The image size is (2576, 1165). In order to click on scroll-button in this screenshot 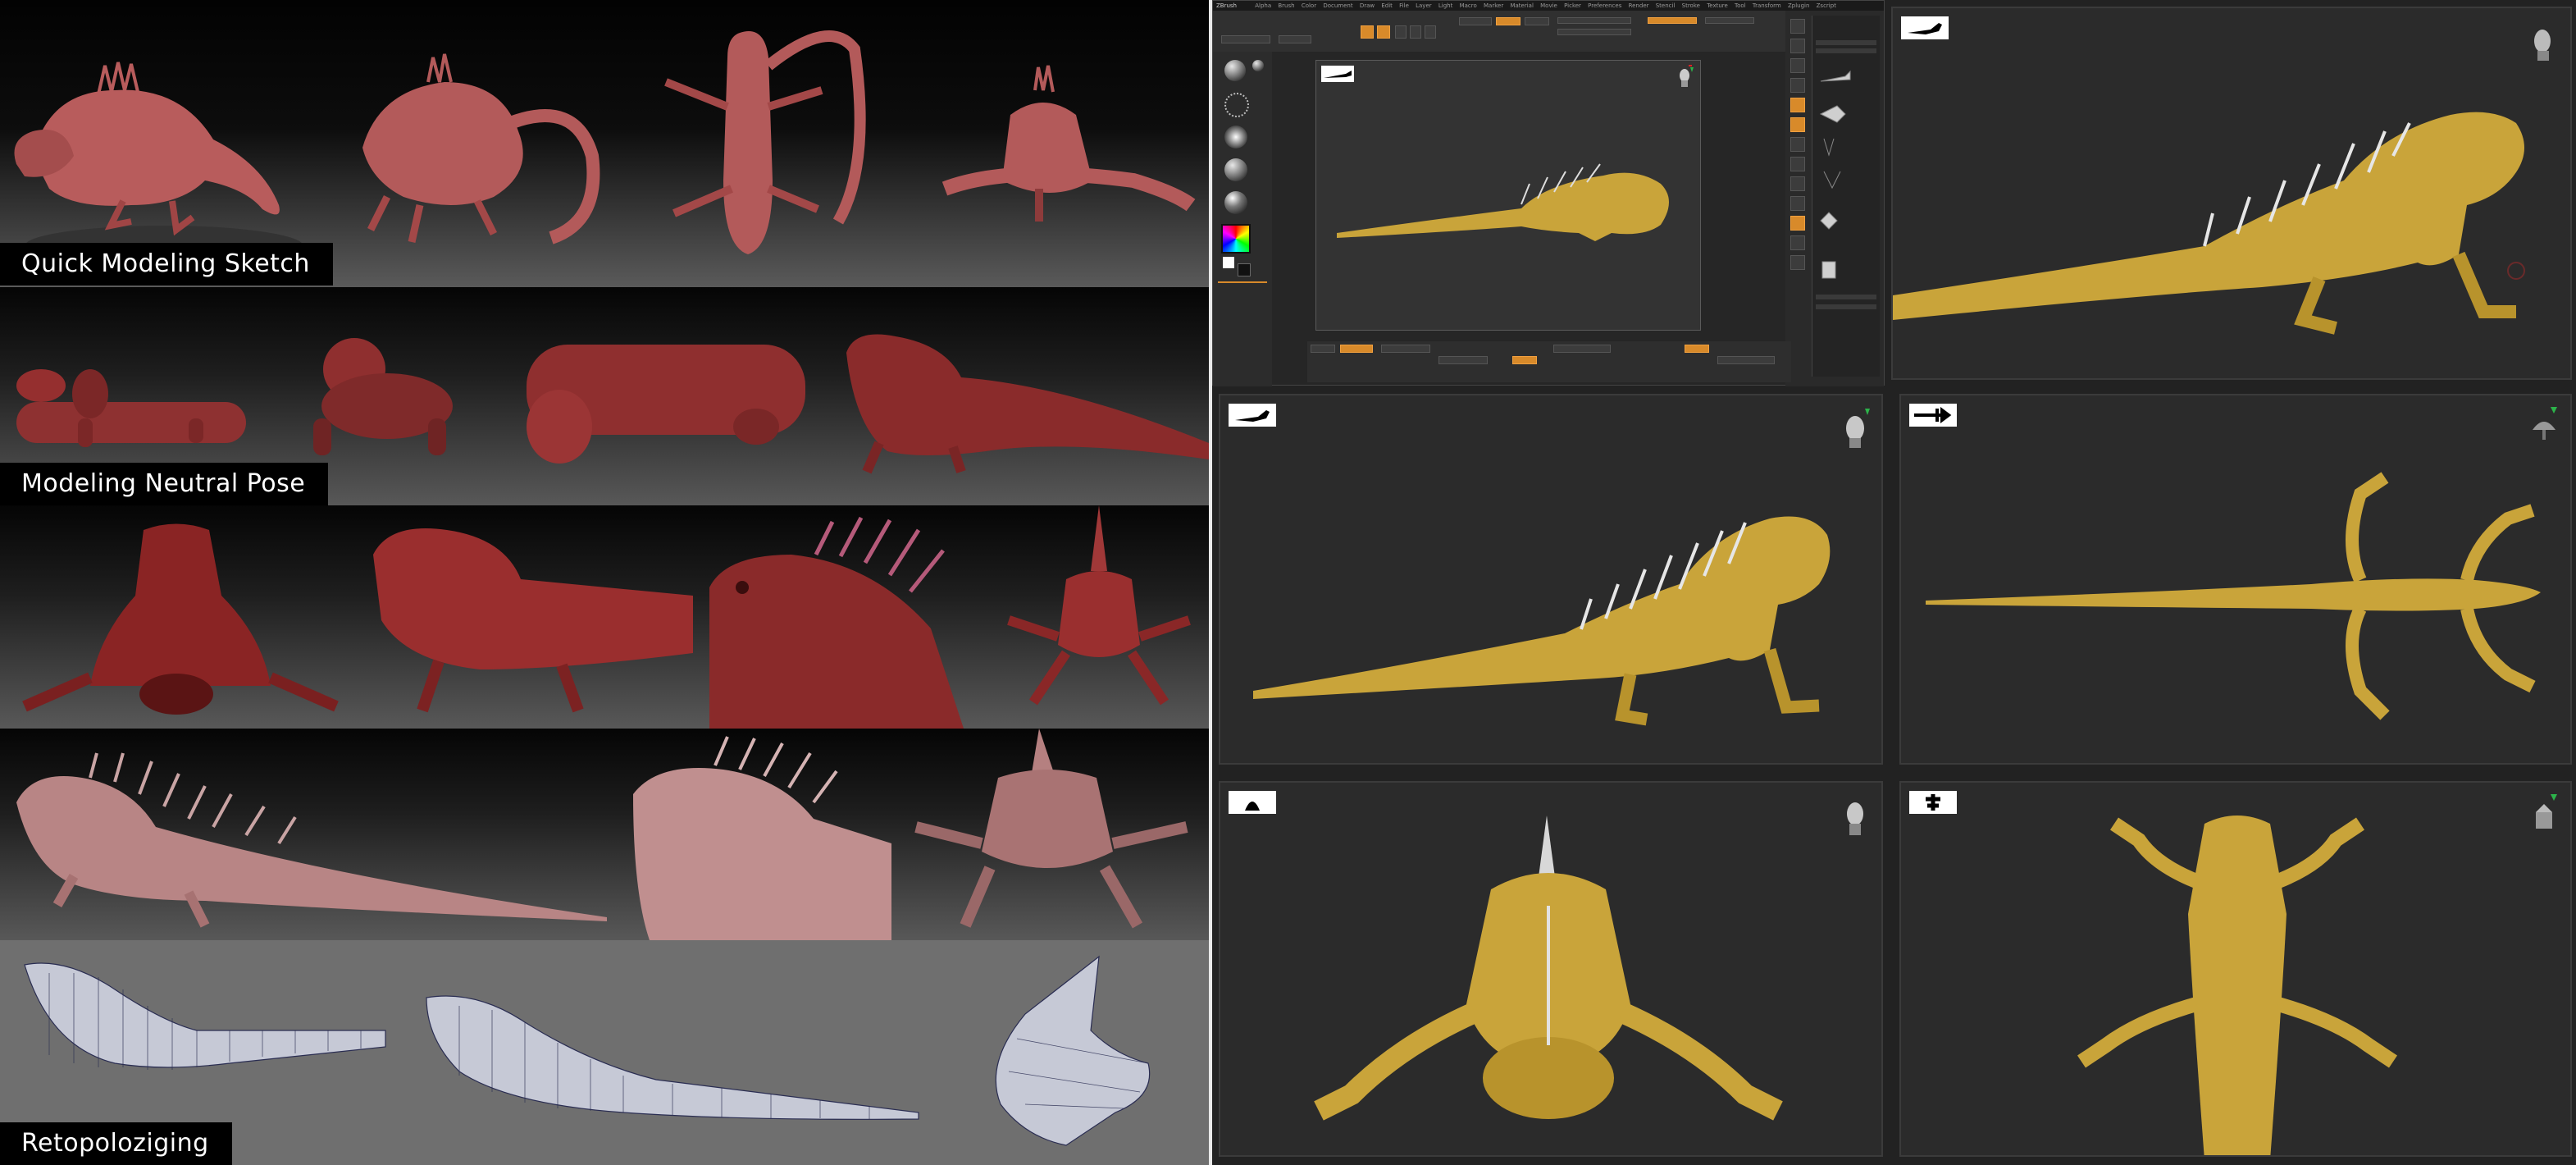, I will do `click(1797, 46)`.